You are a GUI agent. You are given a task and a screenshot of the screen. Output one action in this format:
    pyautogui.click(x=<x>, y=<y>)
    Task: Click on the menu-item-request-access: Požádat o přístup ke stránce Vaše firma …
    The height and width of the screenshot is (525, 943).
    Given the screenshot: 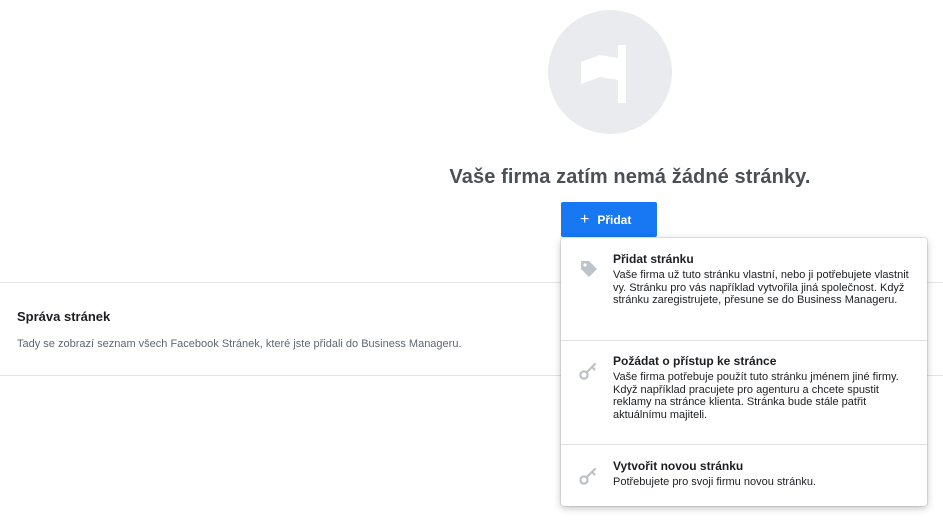 What is the action you would take?
    pyautogui.click(x=744, y=400)
    